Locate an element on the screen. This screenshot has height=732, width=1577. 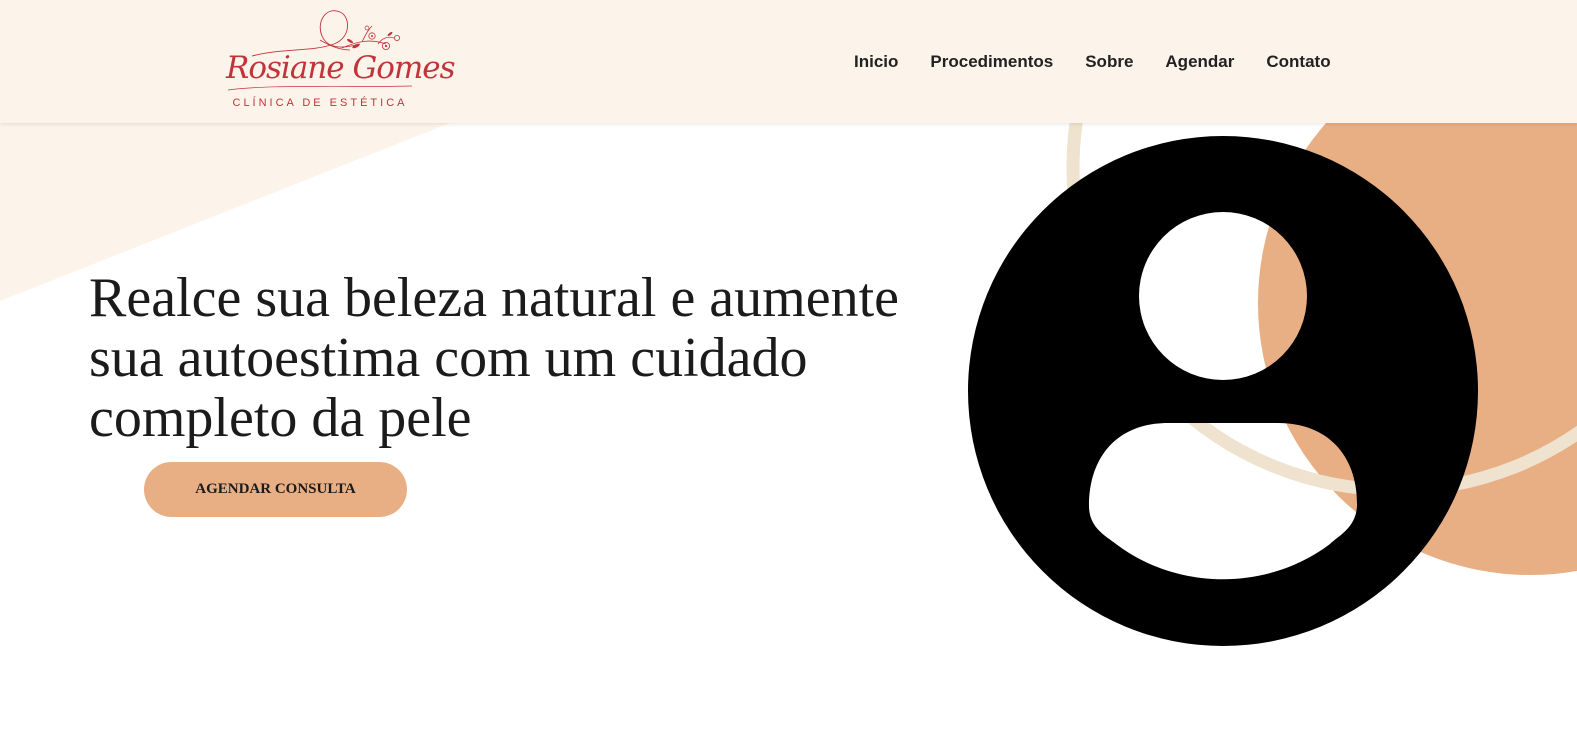
nav-link-agendar: Agendar is located at coordinates (1199, 62).